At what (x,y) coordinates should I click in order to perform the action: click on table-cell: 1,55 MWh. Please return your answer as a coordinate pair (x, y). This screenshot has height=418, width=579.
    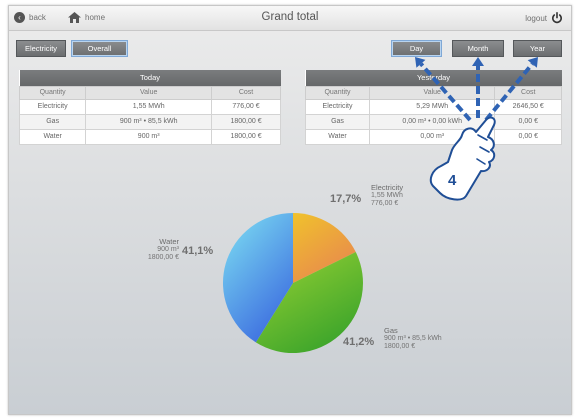
    Looking at the image, I should click on (149, 106).